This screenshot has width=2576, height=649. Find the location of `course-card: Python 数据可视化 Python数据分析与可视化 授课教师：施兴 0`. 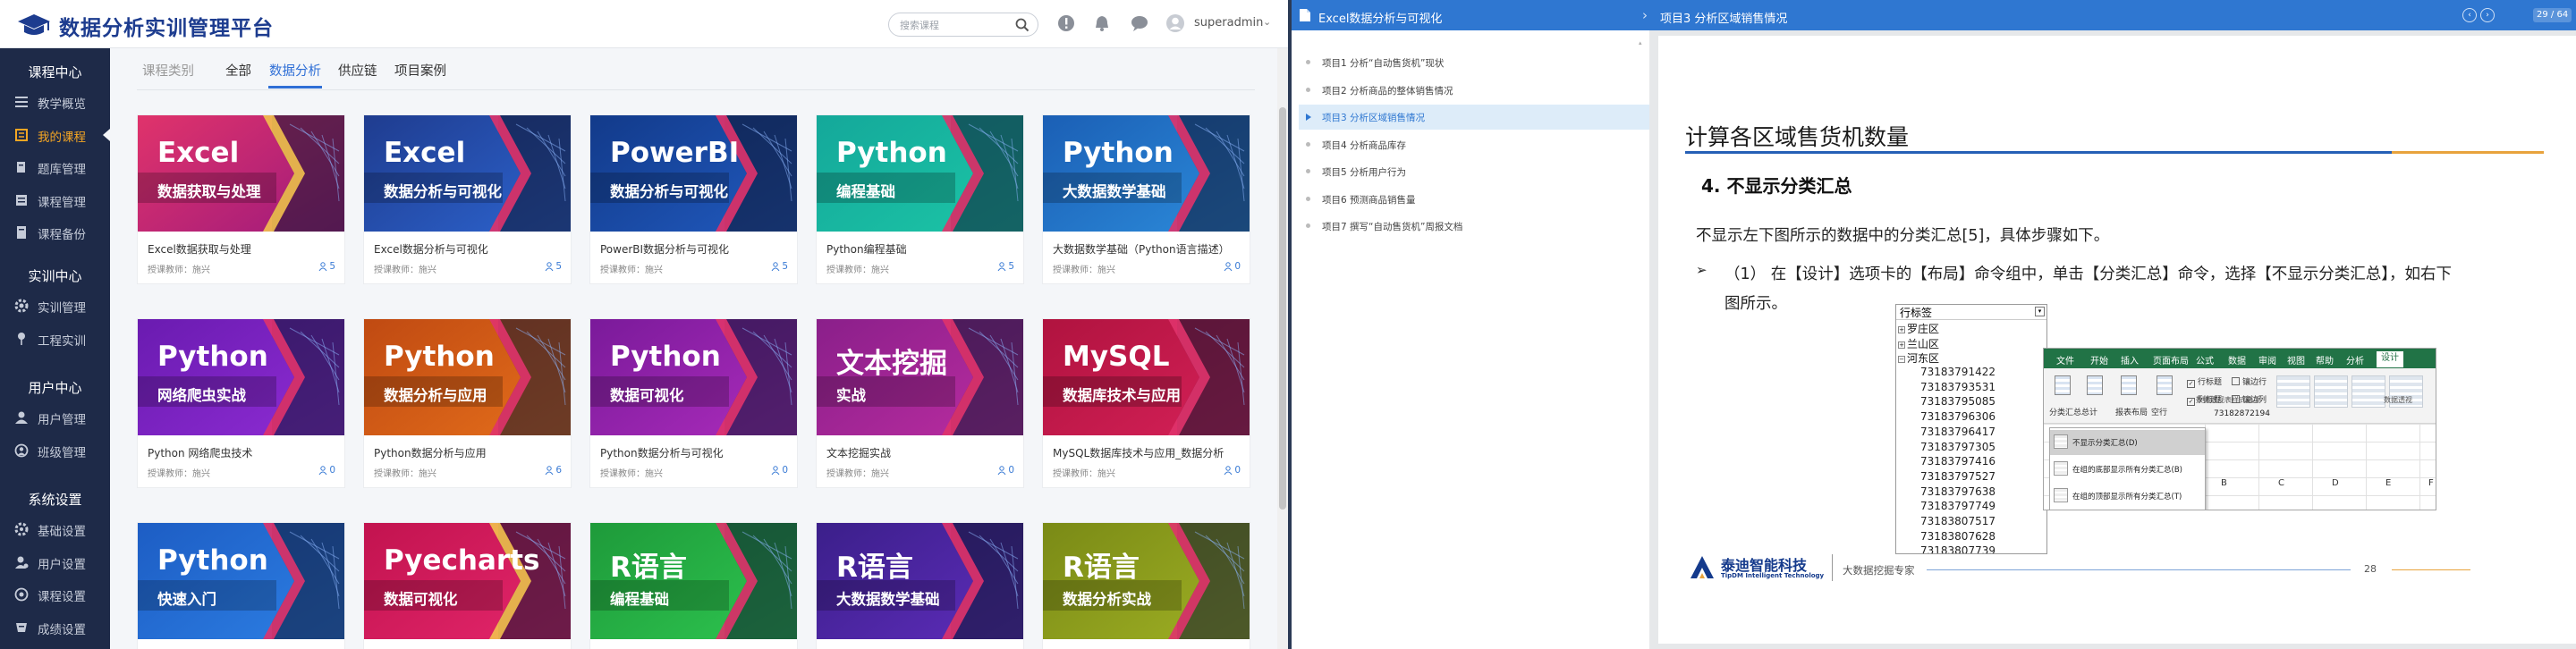

course-card: Python 数据可视化 Python数据分析与可视化 授课教师：施兴 0 is located at coordinates (693, 403).